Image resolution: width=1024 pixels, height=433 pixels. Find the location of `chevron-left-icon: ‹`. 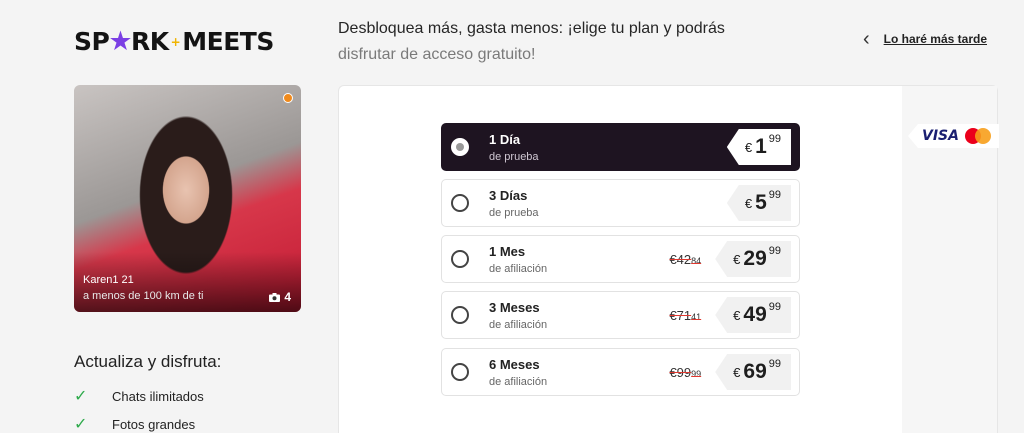

chevron-left-icon: ‹ is located at coordinates (866, 39).